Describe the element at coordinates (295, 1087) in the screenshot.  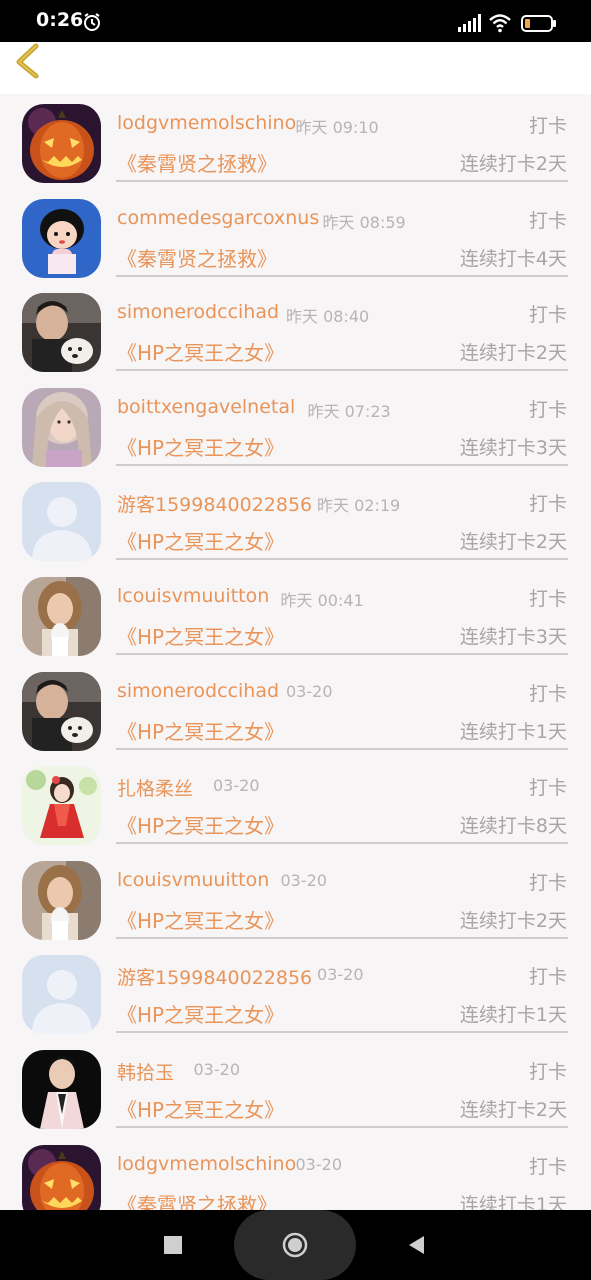
I see `list-item: 韩拾玉 03-20 打卡《HP之冥王之女》 连续打卡2天` at that location.